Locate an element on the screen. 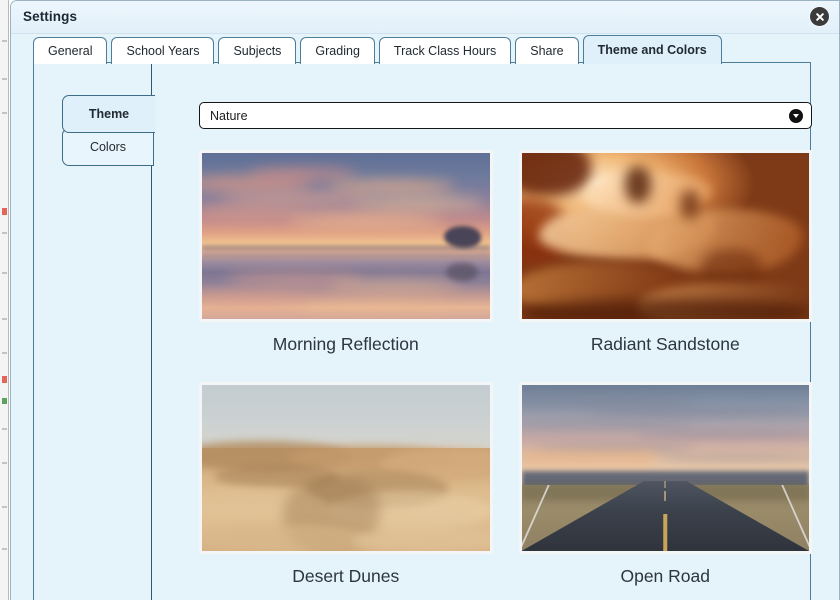 This screenshot has height=600, width=840. tab-subjects: Subjects is located at coordinates (257, 50).